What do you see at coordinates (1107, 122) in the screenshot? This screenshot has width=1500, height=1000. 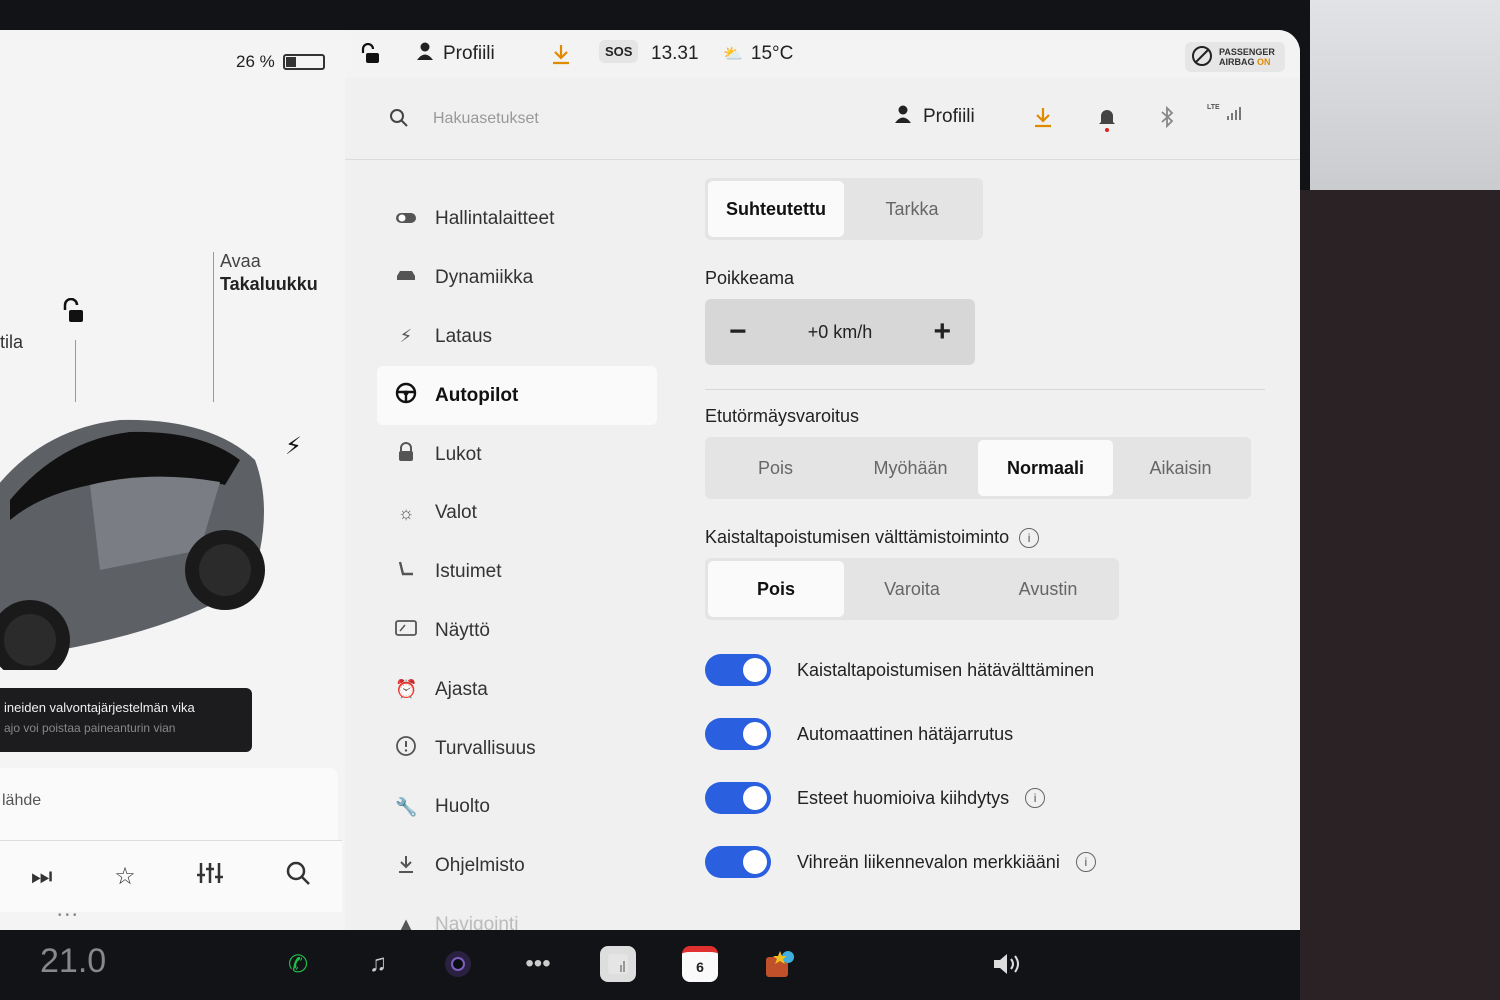 I see `notification-bell-icon` at bounding box center [1107, 122].